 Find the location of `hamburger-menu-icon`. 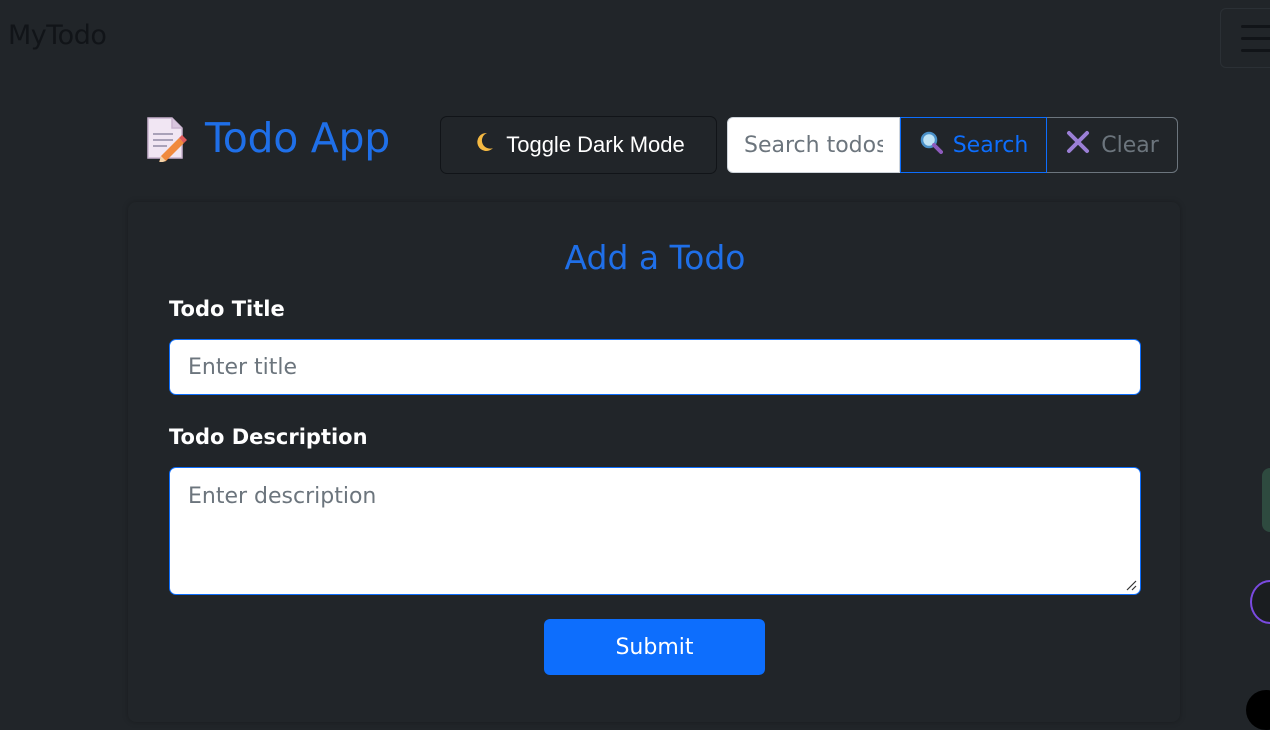

hamburger-menu-icon is located at coordinates (1245, 38).